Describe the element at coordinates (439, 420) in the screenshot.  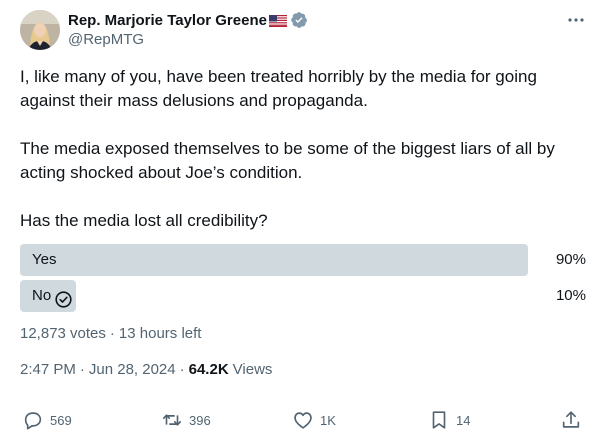
I see `bookmark-icon` at that location.